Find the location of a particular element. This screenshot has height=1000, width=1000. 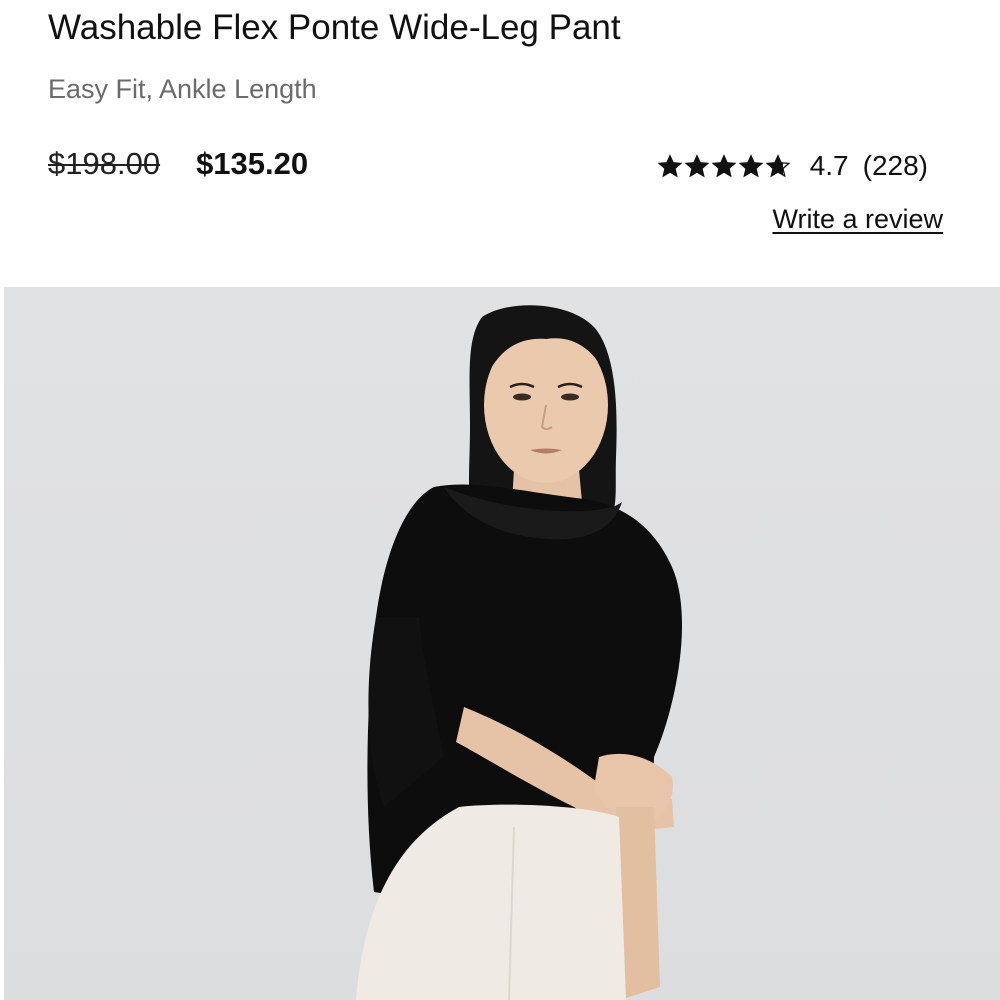

original-price: $198.00 is located at coordinates (104, 163).